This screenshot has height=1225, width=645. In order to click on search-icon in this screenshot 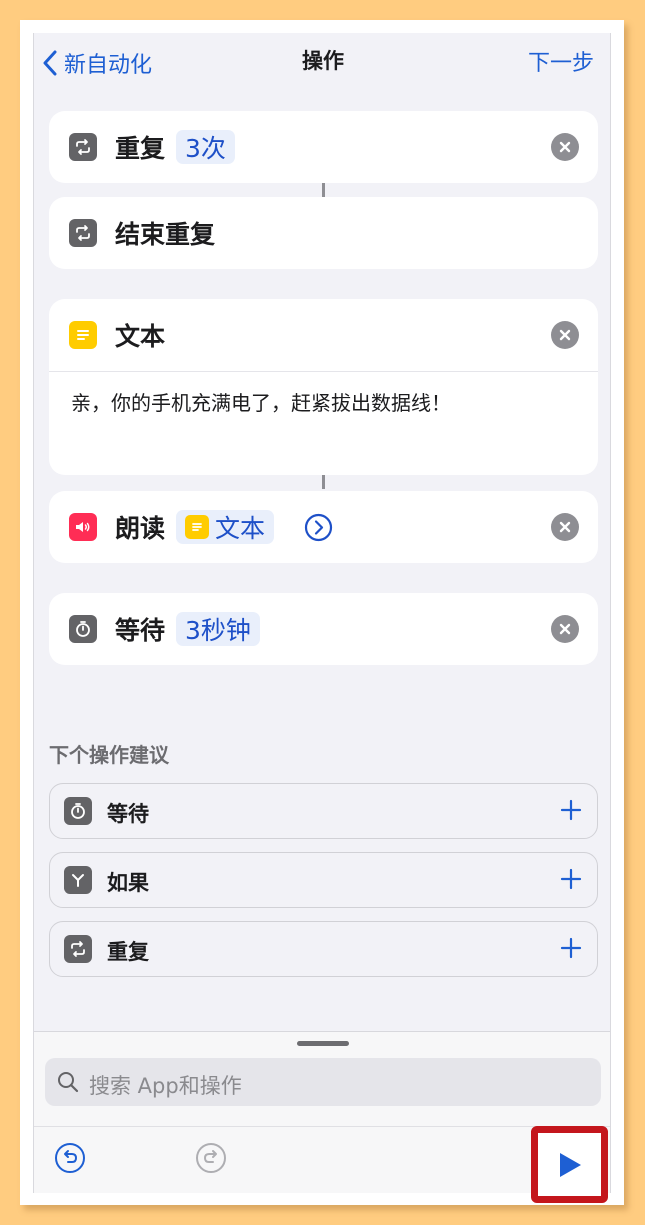, I will do `click(68, 1082)`.